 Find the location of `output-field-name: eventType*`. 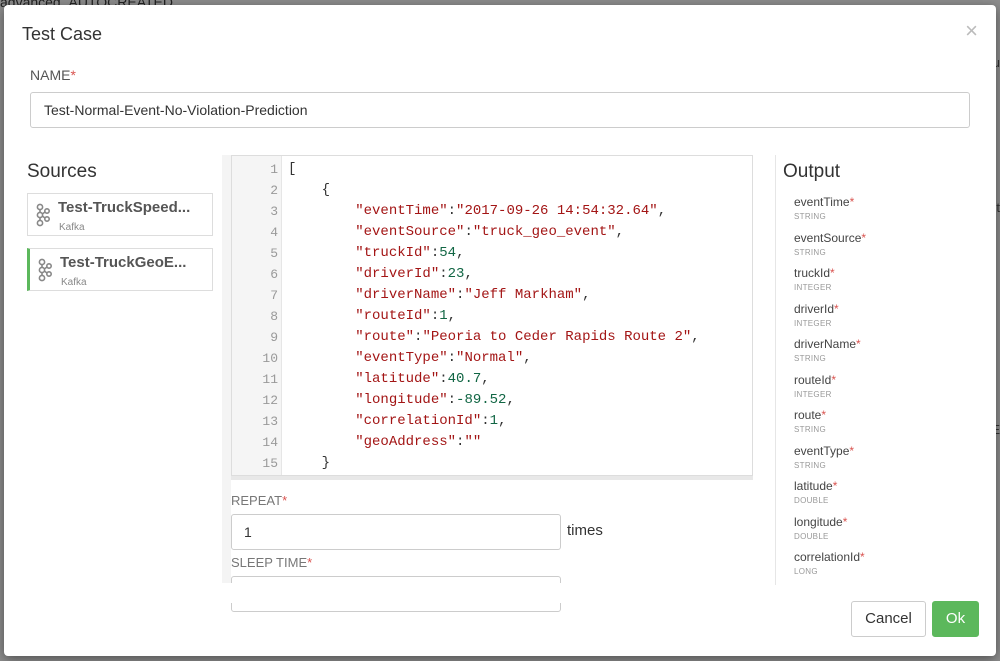

output-field-name: eventType* is located at coordinates (824, 450).